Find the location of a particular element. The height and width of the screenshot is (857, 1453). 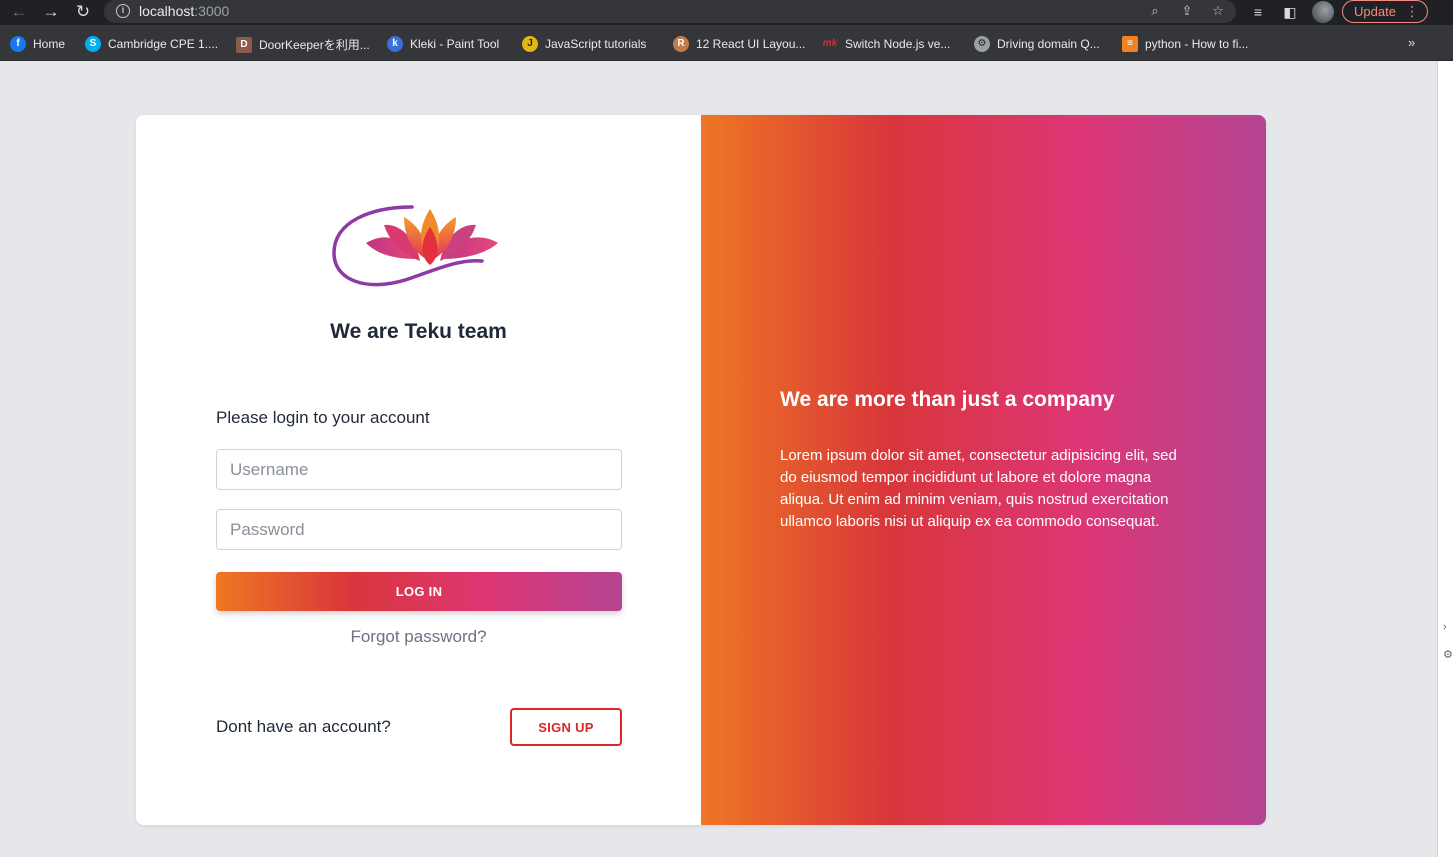

profile-avatar is located at coordinates (1323, 12).